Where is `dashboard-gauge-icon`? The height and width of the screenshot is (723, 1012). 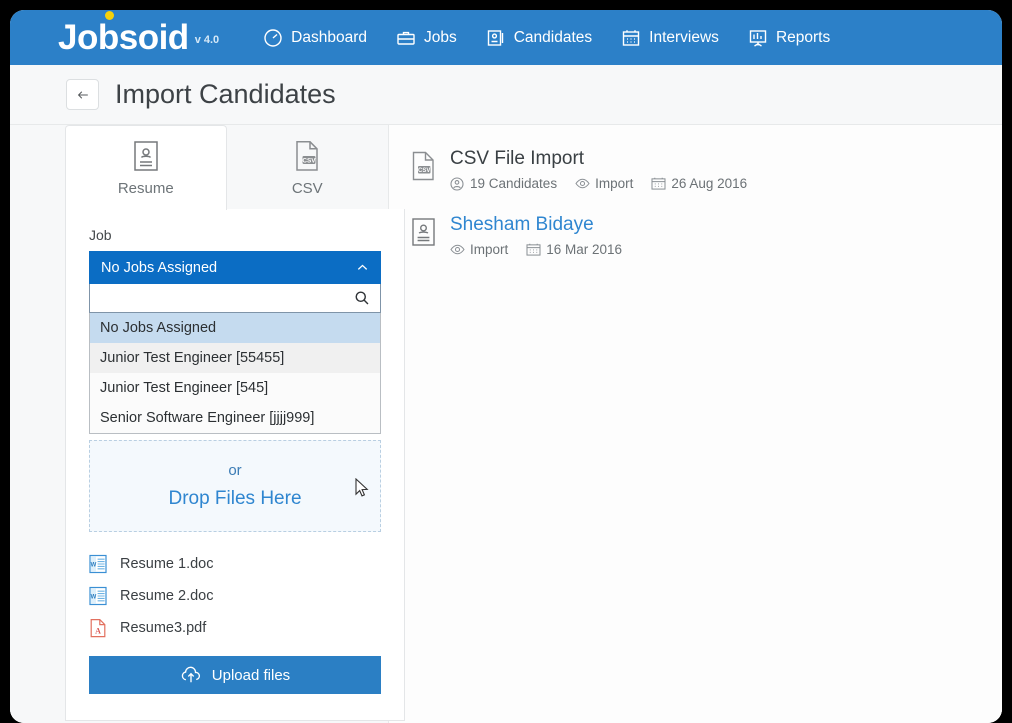 dashboard-gauge-icon is located at coordinates (273, 38).